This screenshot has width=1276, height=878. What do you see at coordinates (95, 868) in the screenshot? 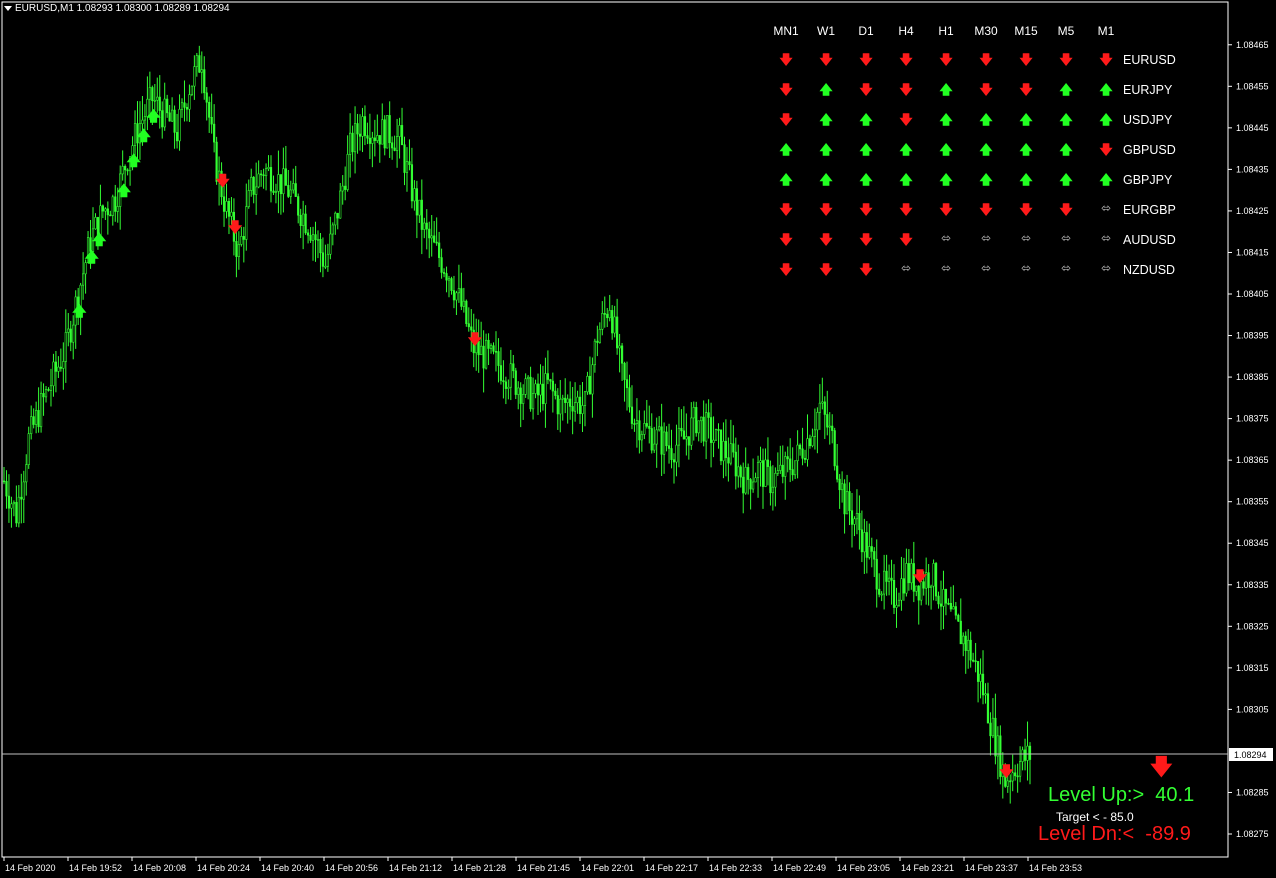
I see `x-tick-label: 14 Feb 19:52` at bounding box center [95, 868].